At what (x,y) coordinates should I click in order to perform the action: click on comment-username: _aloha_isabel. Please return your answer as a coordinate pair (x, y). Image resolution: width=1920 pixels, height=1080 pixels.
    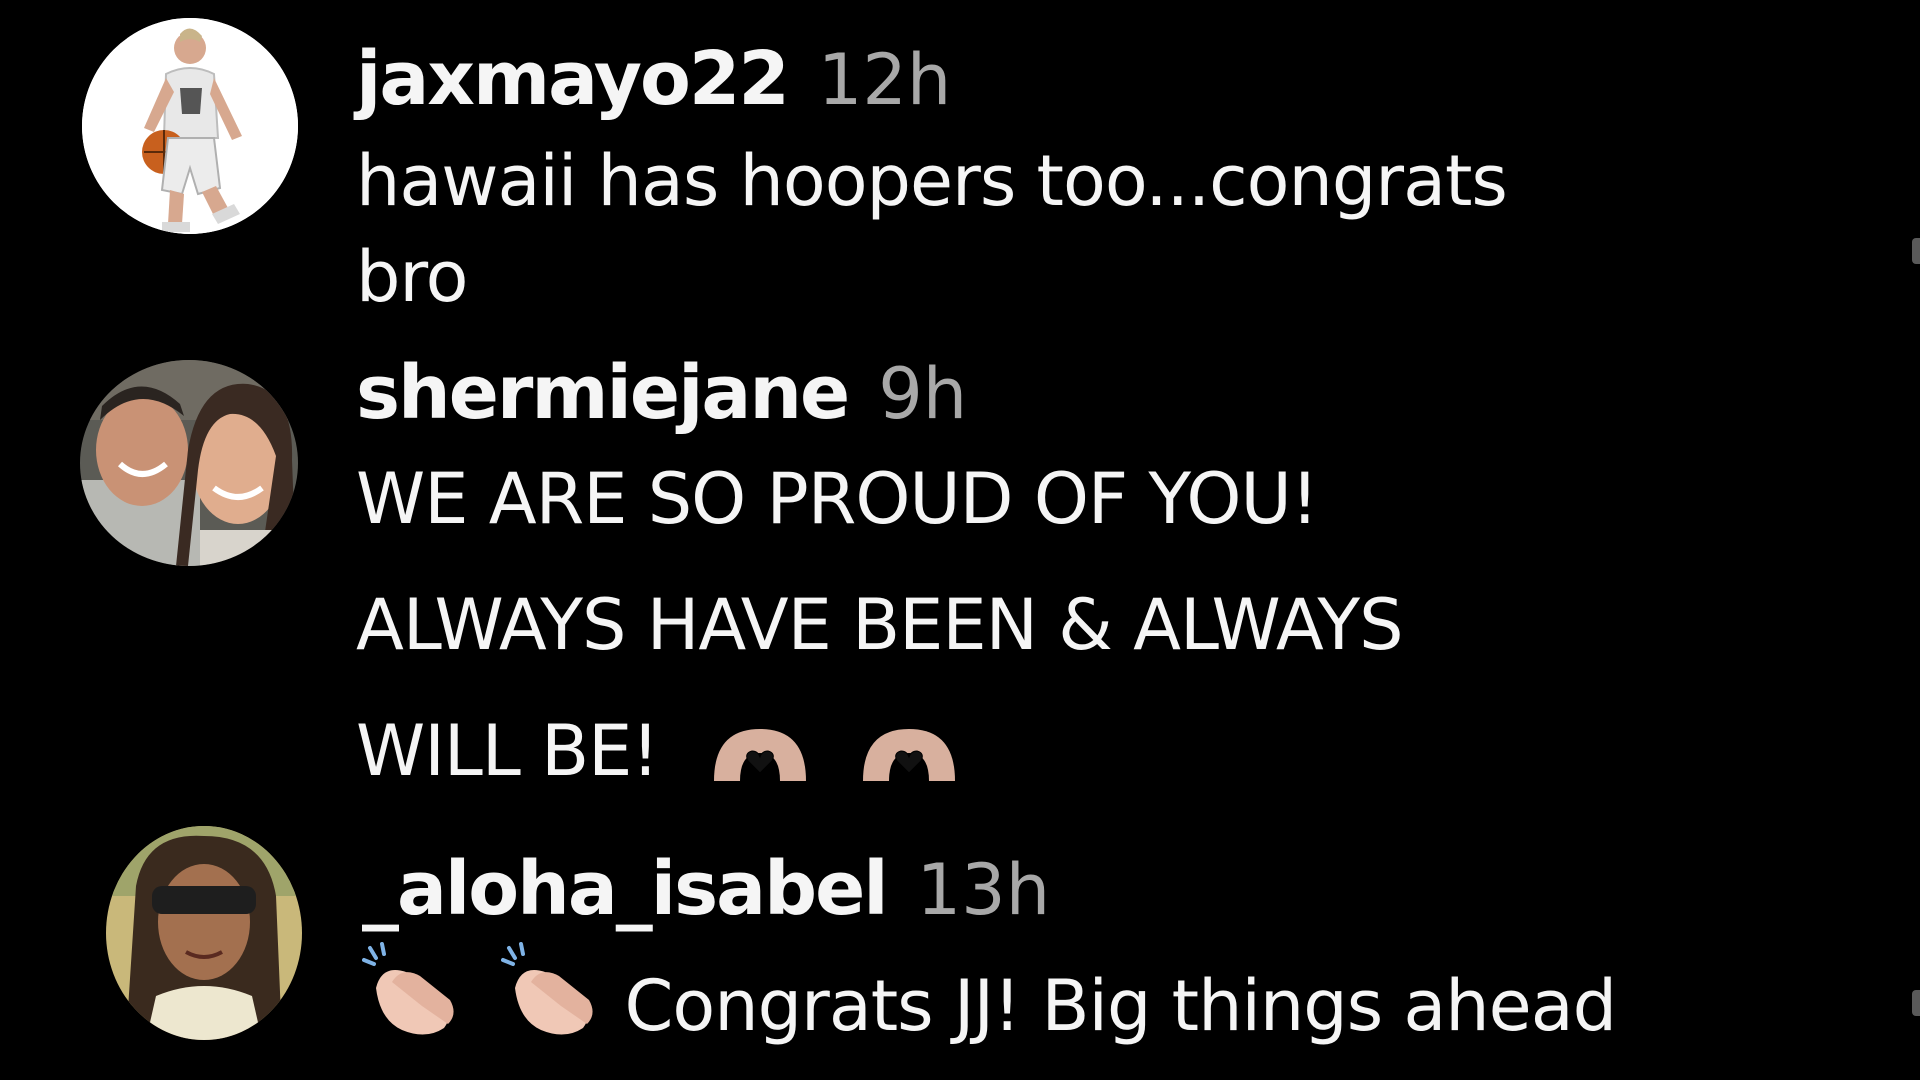
    Looking at the image, I should click on (625, 889).